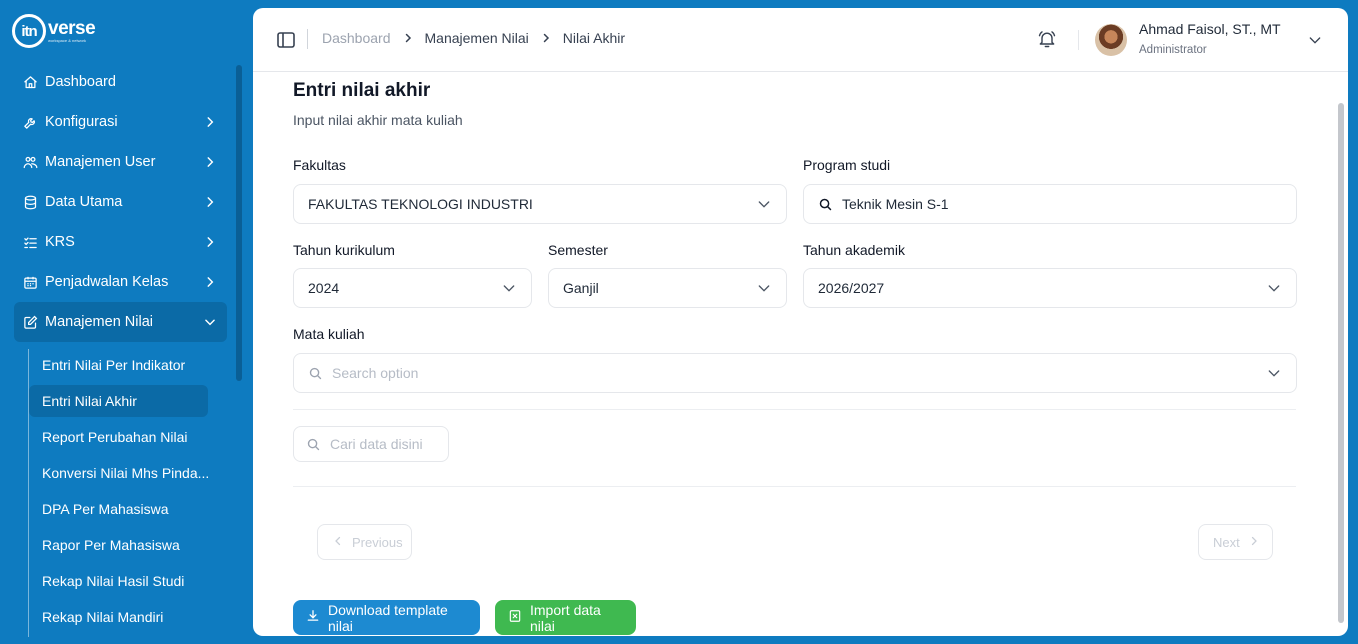 The width and height of the screenshot is (1358, 644). I want to click on semester-value: Ganjil, so click(581, 288).